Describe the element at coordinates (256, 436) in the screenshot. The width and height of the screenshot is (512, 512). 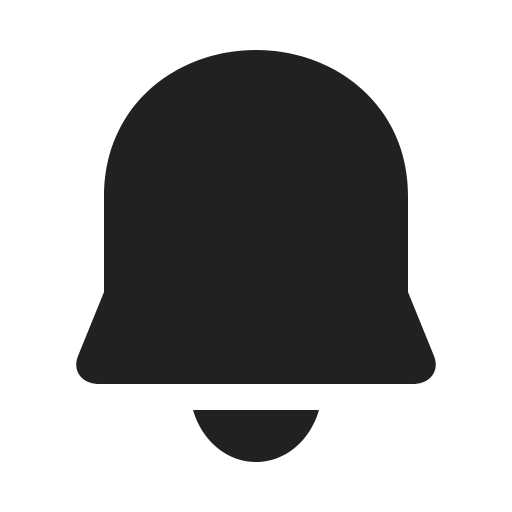
I see `bell-clapper` at that location.